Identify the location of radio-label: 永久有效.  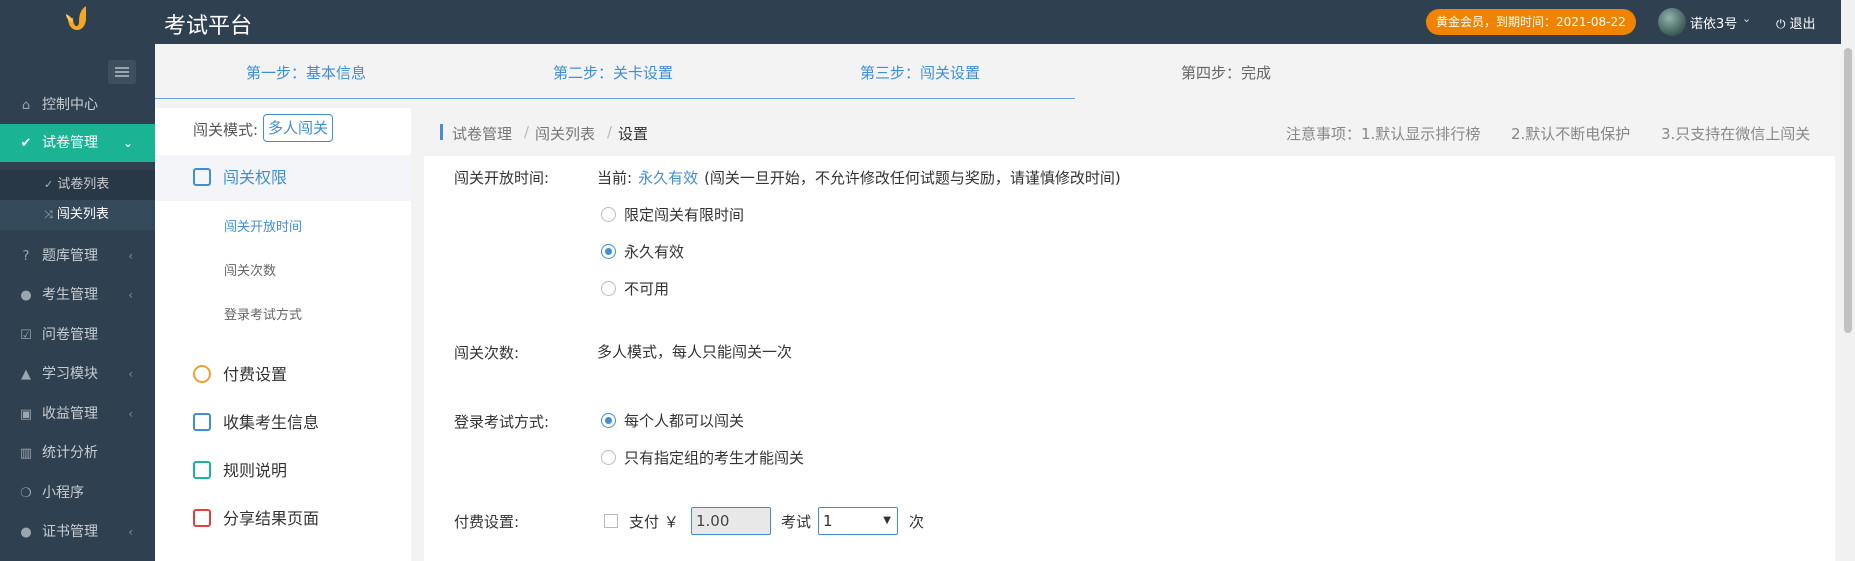
(654, 252).